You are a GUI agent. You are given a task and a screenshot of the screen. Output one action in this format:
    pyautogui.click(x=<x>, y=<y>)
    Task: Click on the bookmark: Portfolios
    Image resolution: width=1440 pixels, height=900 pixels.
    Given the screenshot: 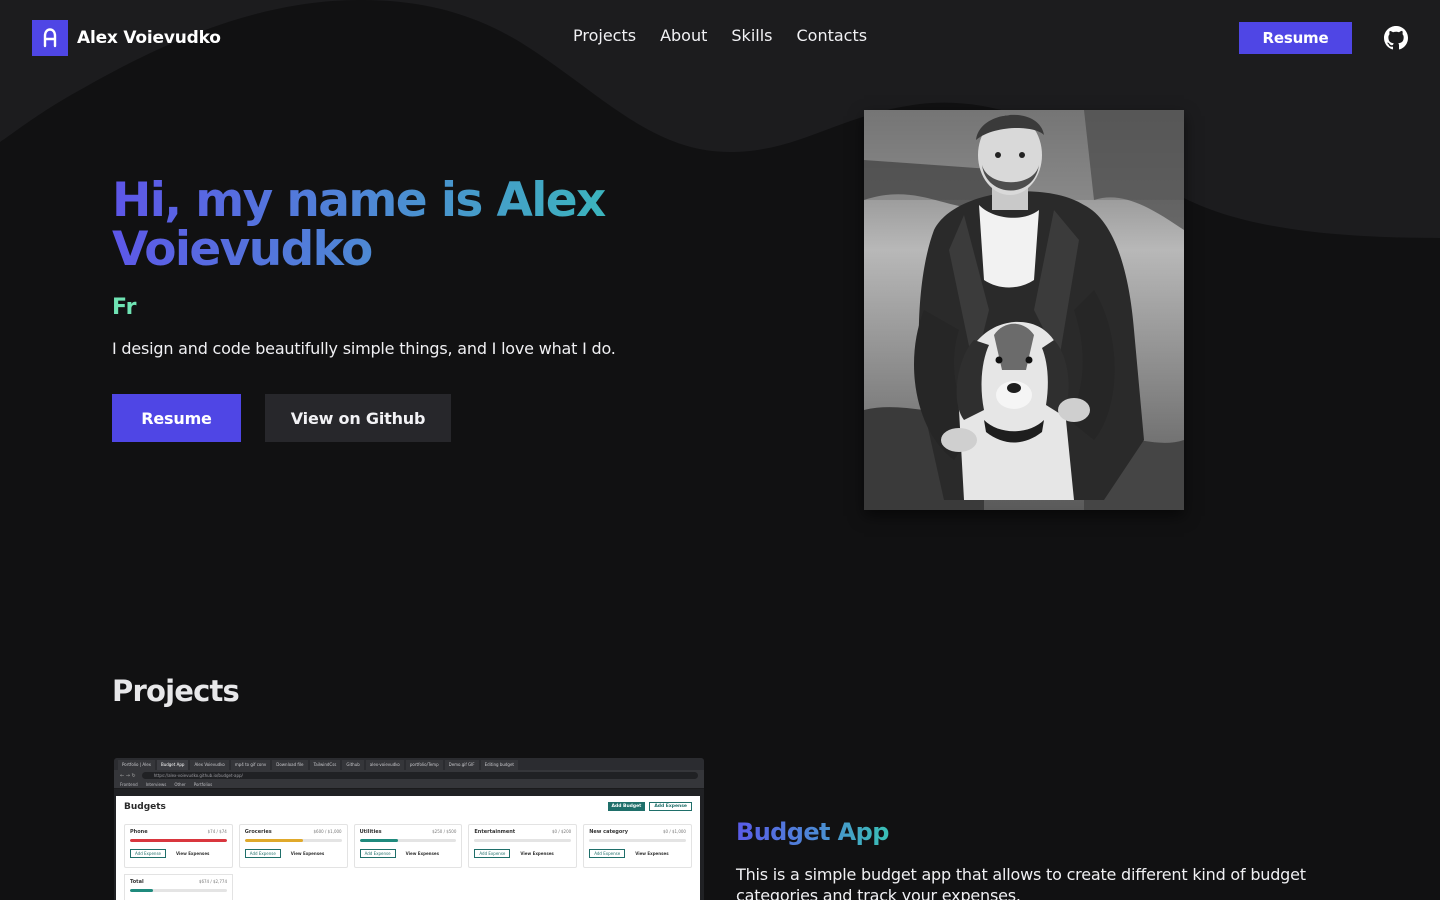 What is the action you would take?
    pyautogui.click(x=203, y=784)
    